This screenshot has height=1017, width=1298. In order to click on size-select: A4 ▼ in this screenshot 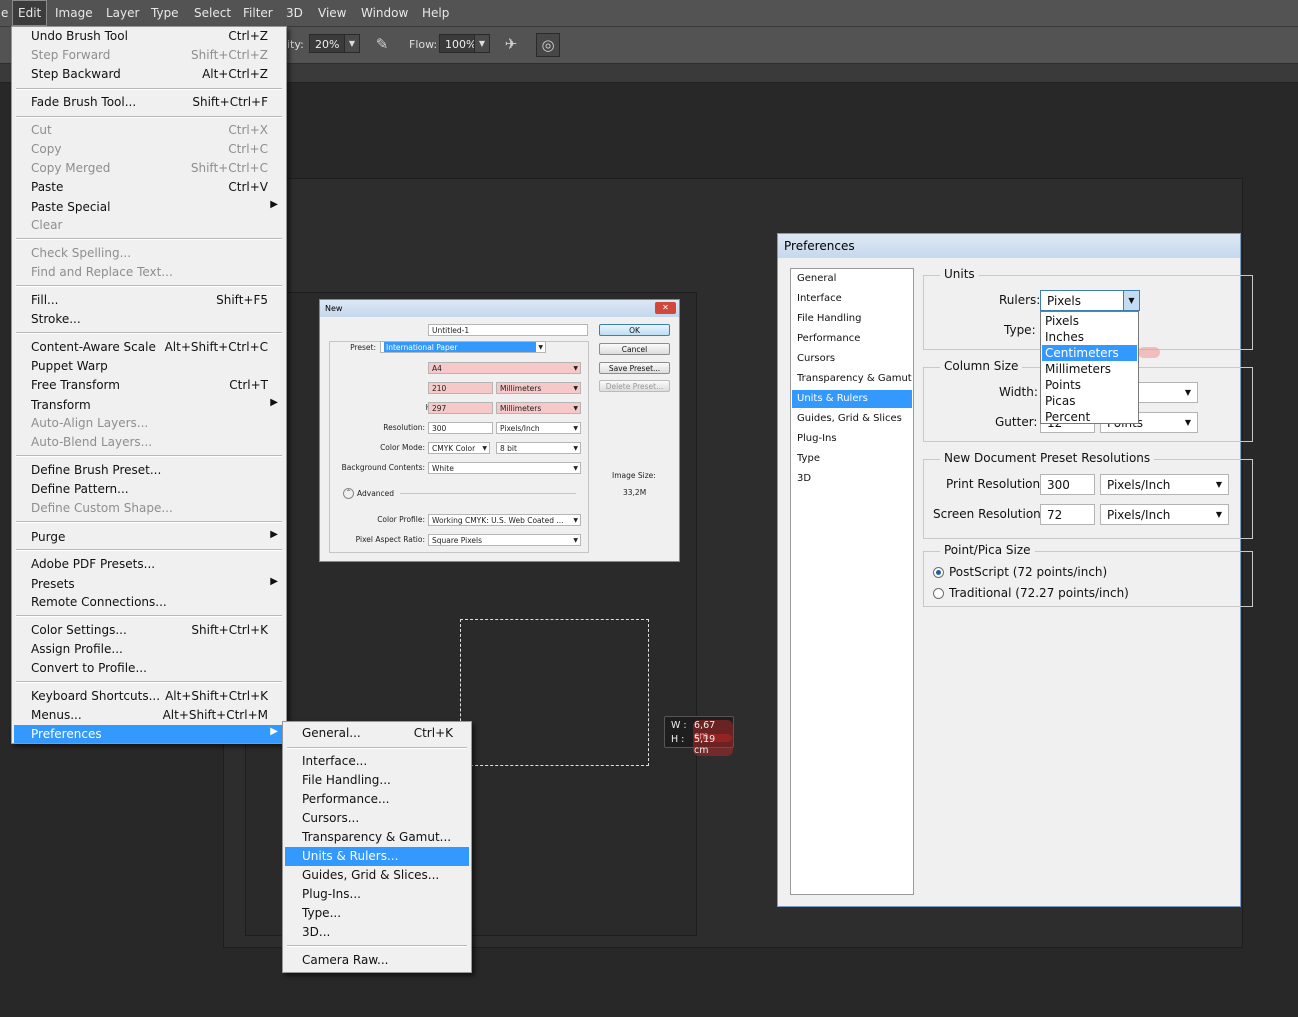, I will do `click(504, 368)`.